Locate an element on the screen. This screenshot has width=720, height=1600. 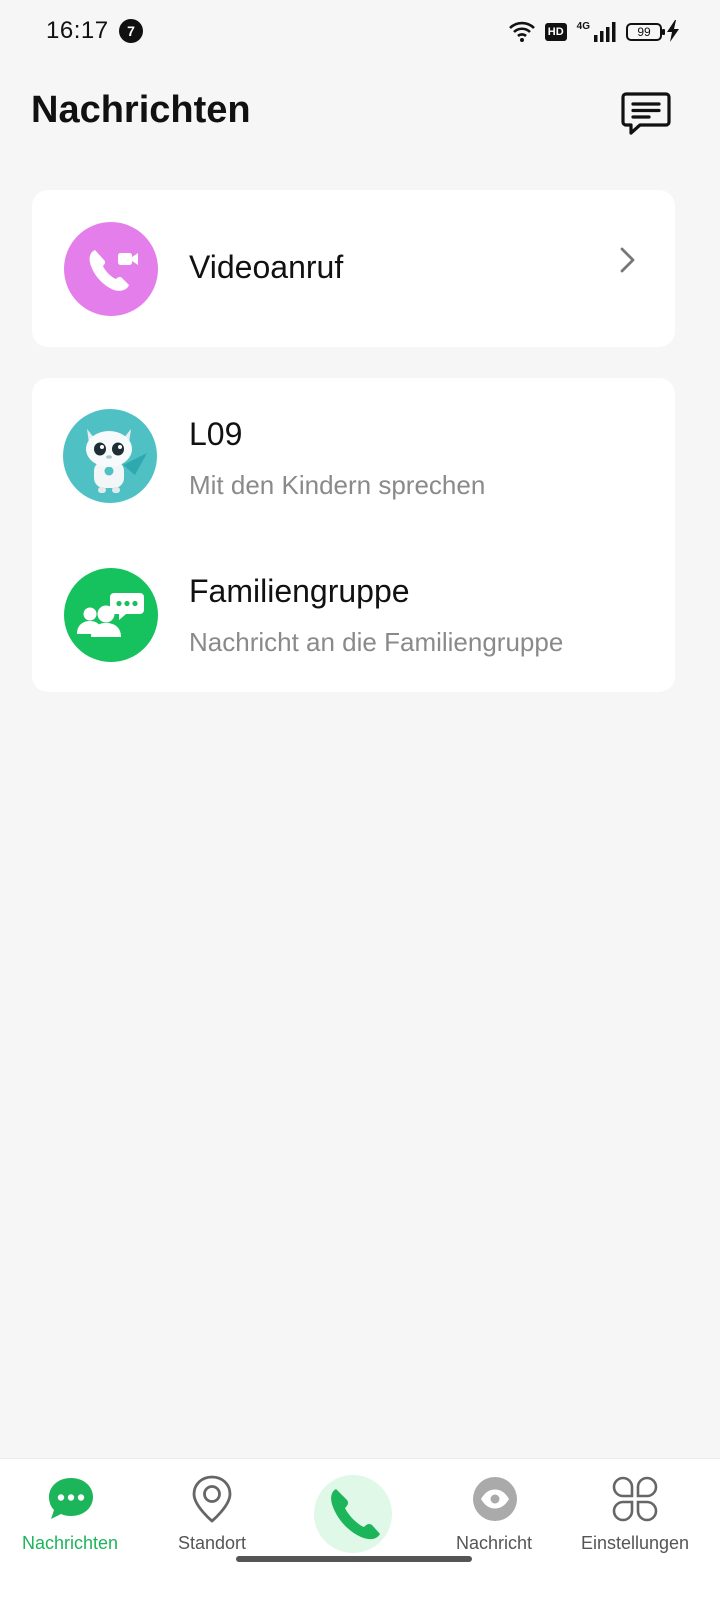
battery-icon: 99 is located at coordinates (645, 32).